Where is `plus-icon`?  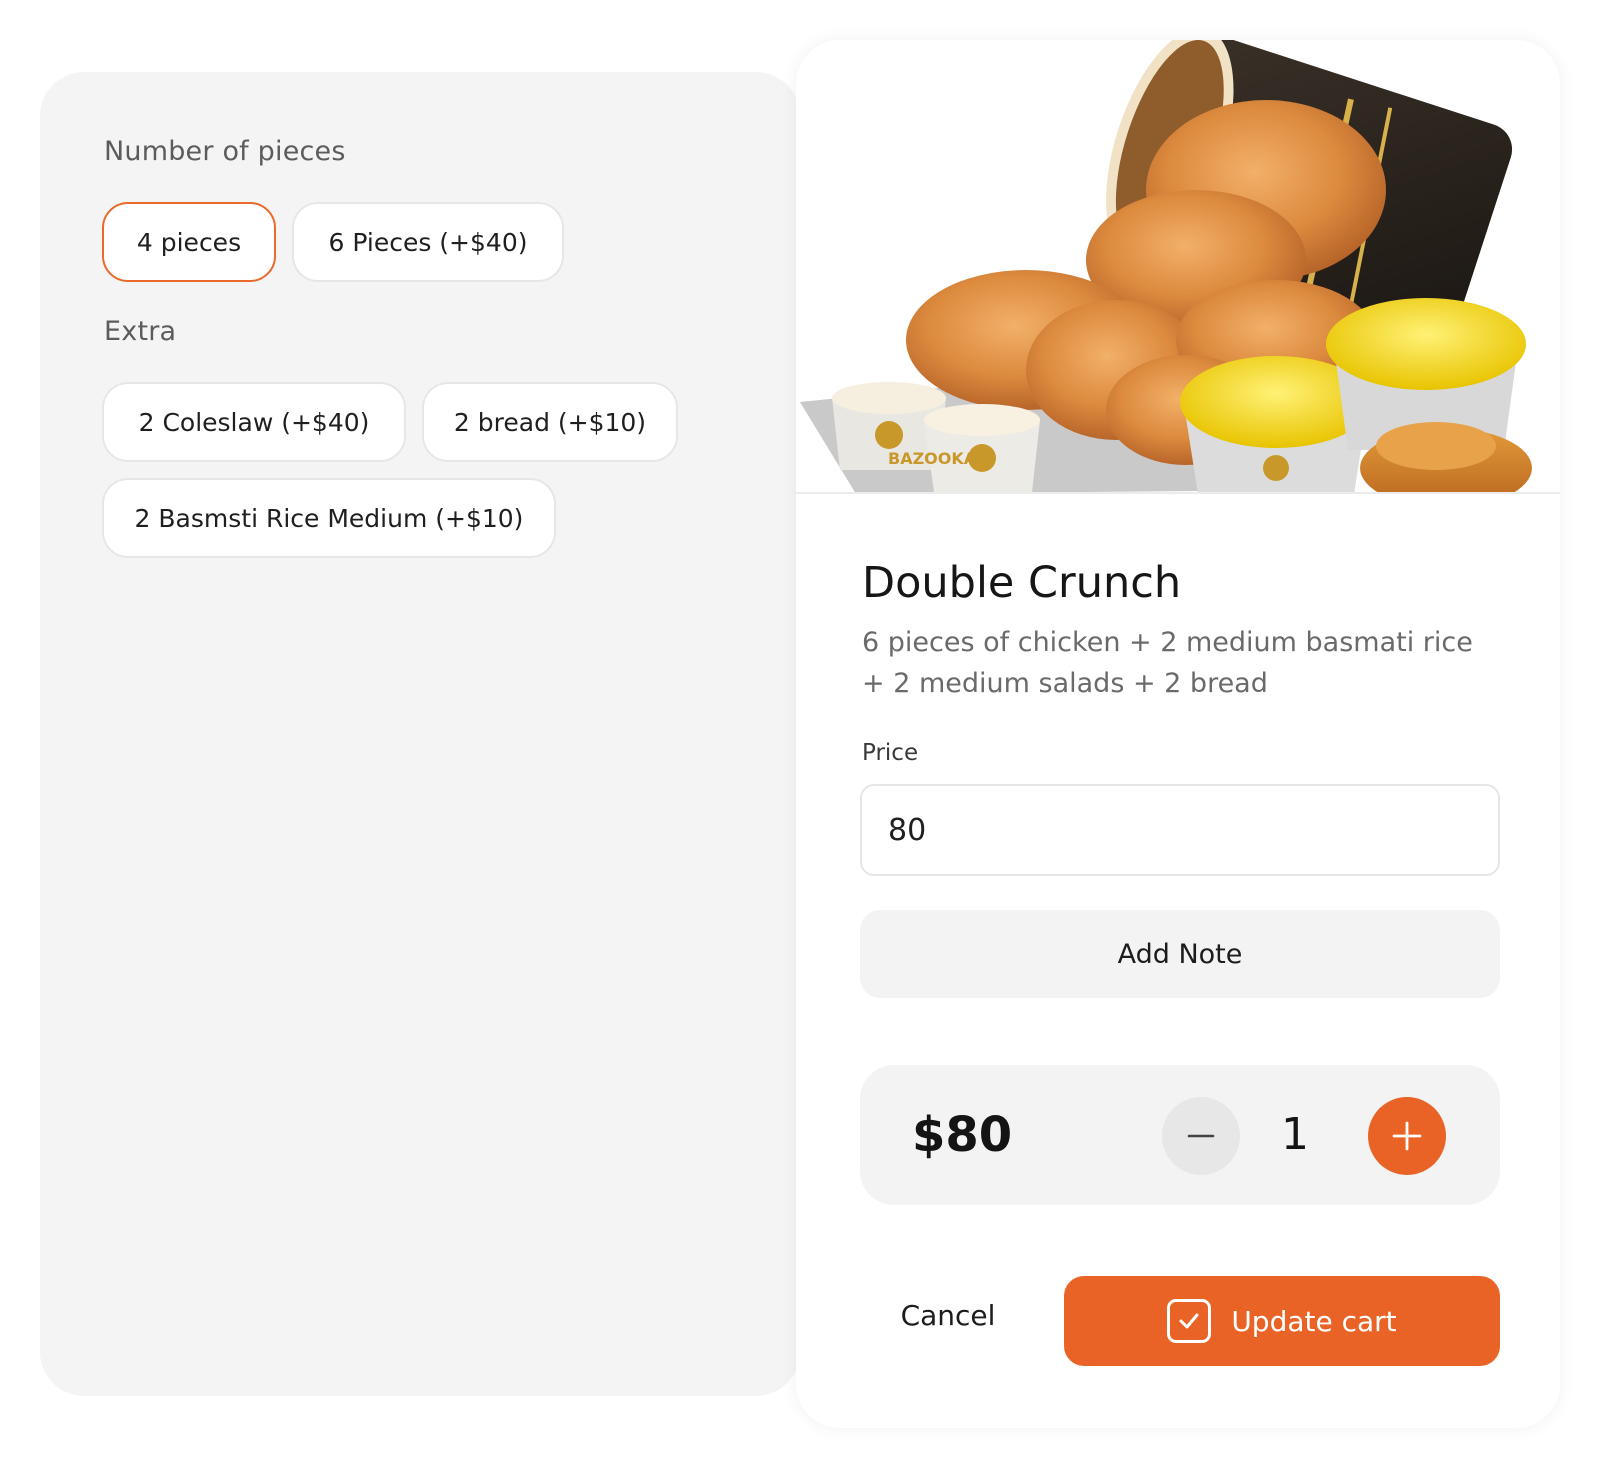 plus-icon is located at coordinates (1407, 1136).